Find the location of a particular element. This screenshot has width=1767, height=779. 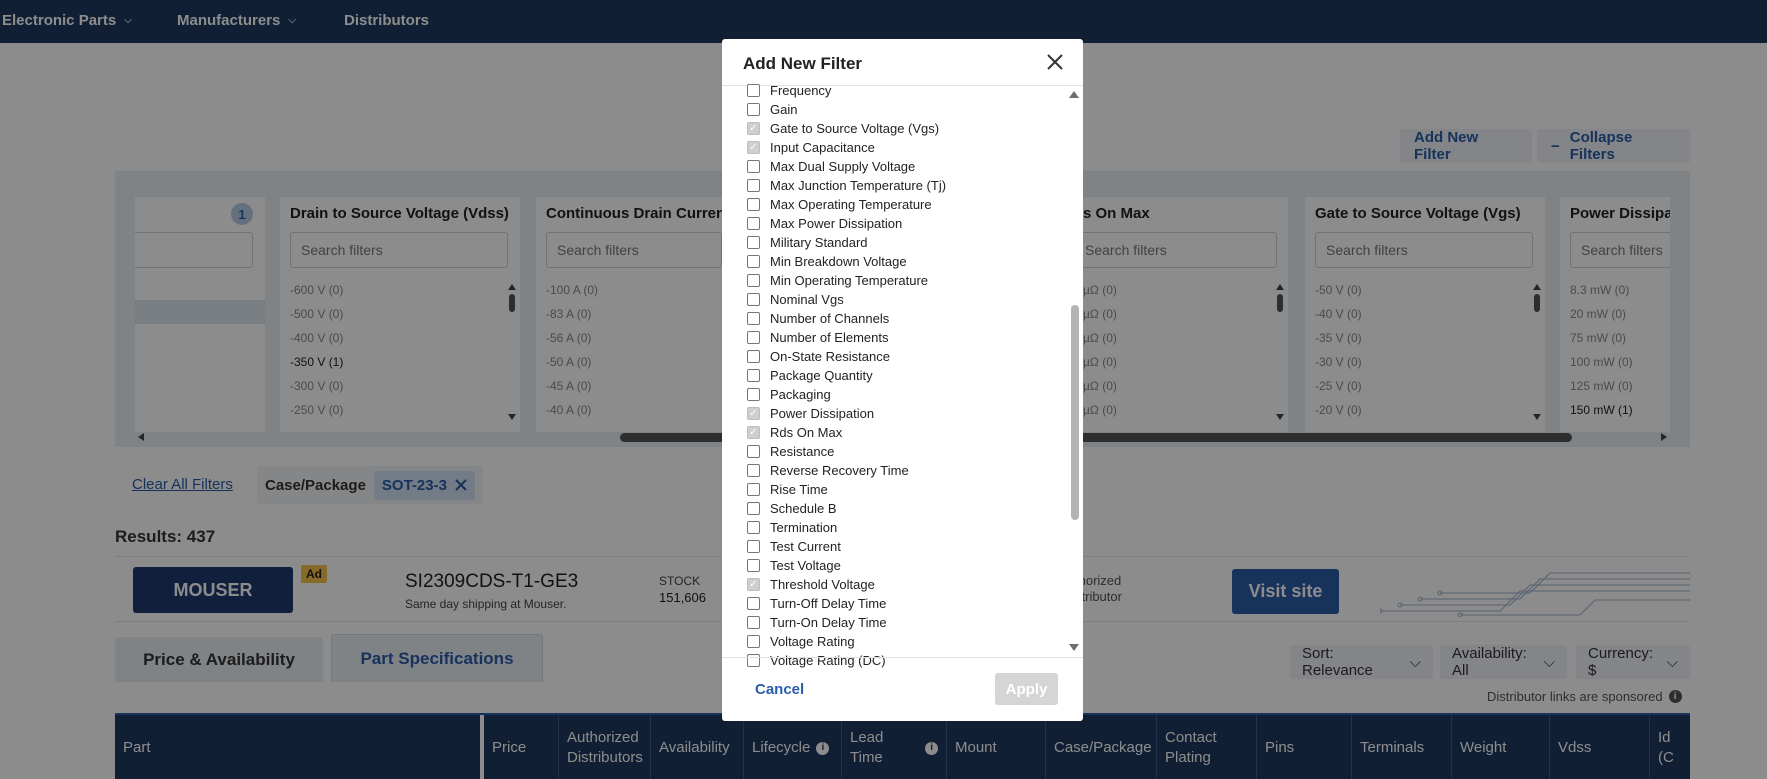

filter-checkbox-option: ✓ Rds On Max is located at coordinates (794, 432).